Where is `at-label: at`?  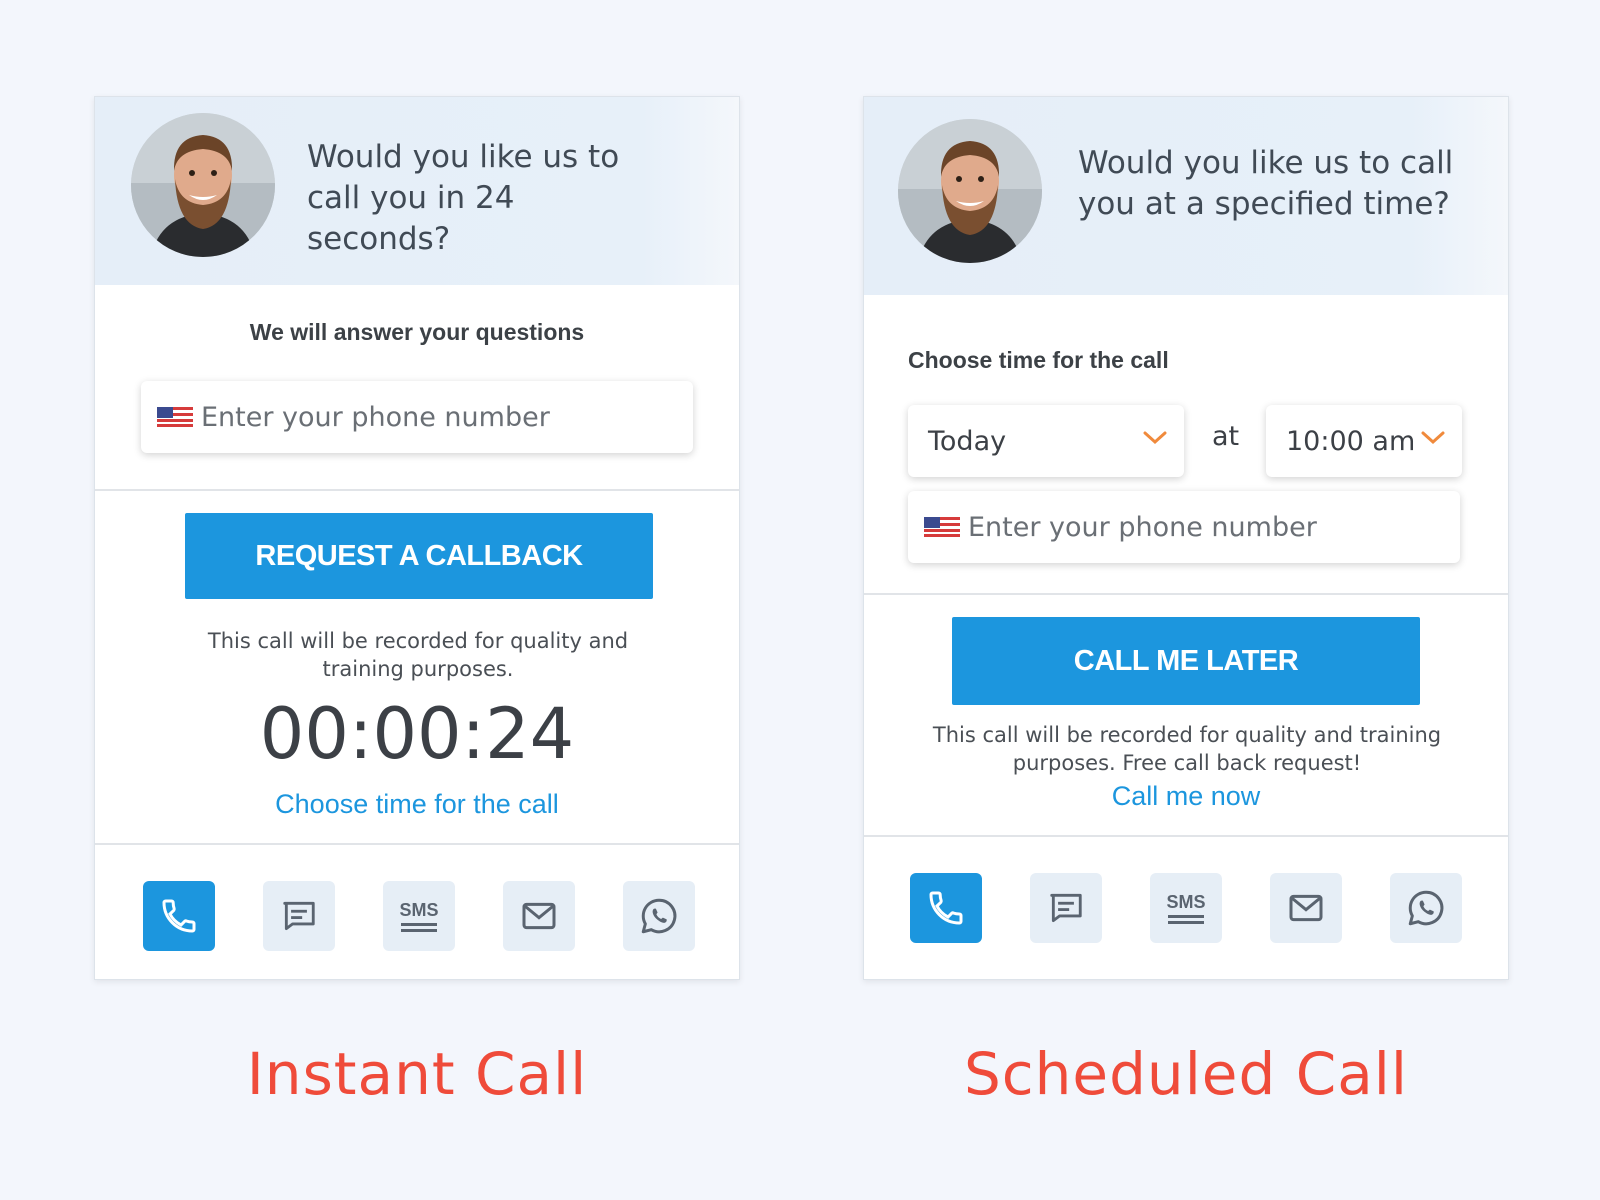 at-label: at is located at coordinates (1226, 436).